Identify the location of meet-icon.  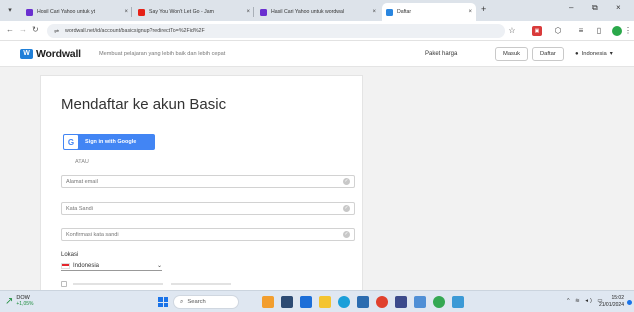
(306, 302).